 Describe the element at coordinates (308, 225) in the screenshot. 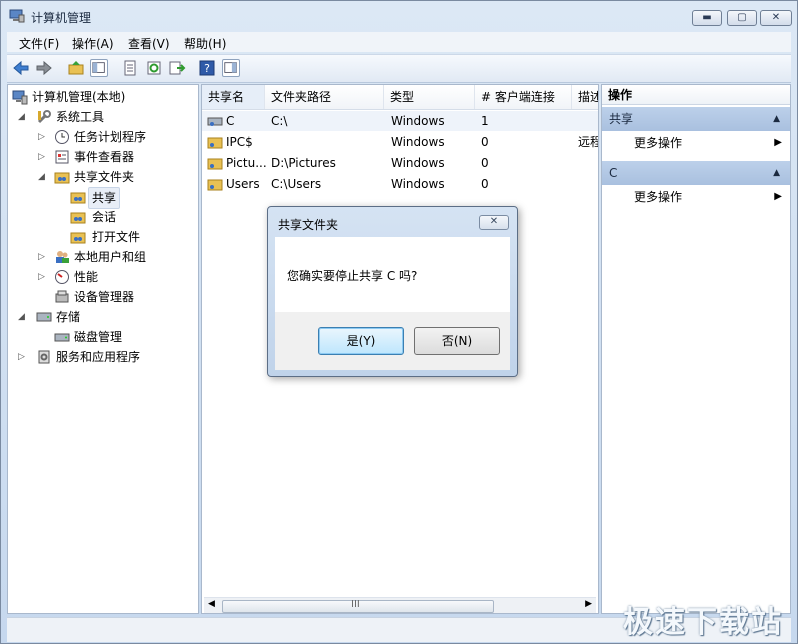

I see `dialog-title: 共享文件夹` at that location.